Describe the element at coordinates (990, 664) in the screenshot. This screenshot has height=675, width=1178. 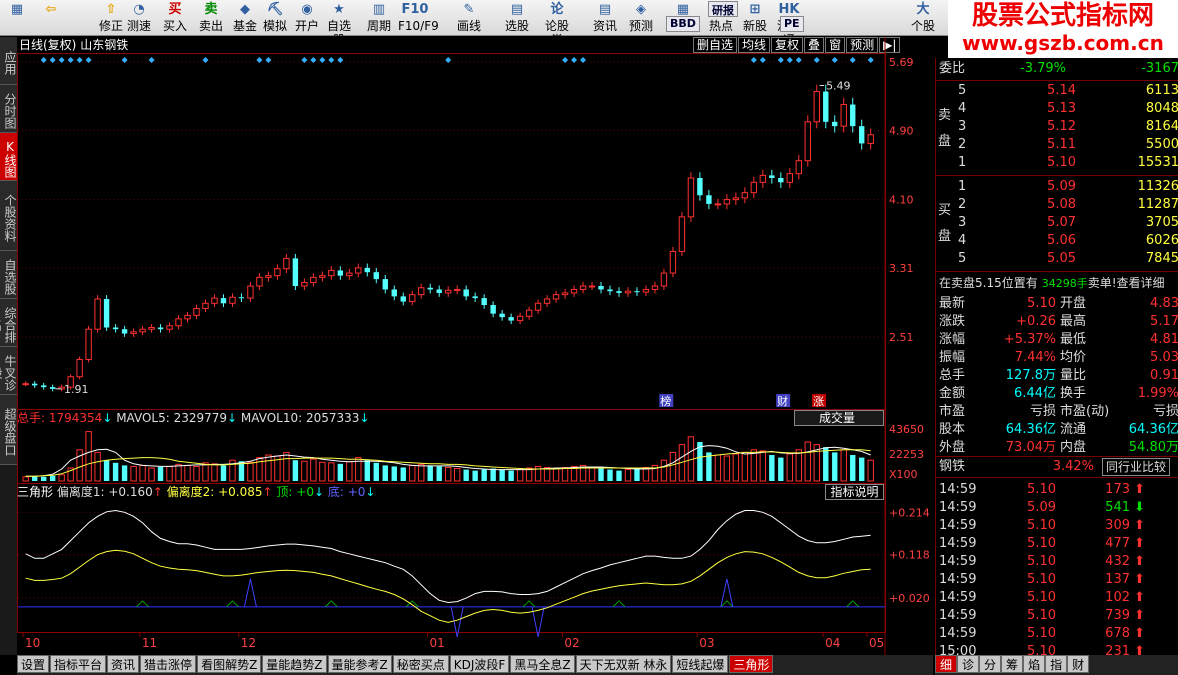
I see `quote-tab: 分` at that location.